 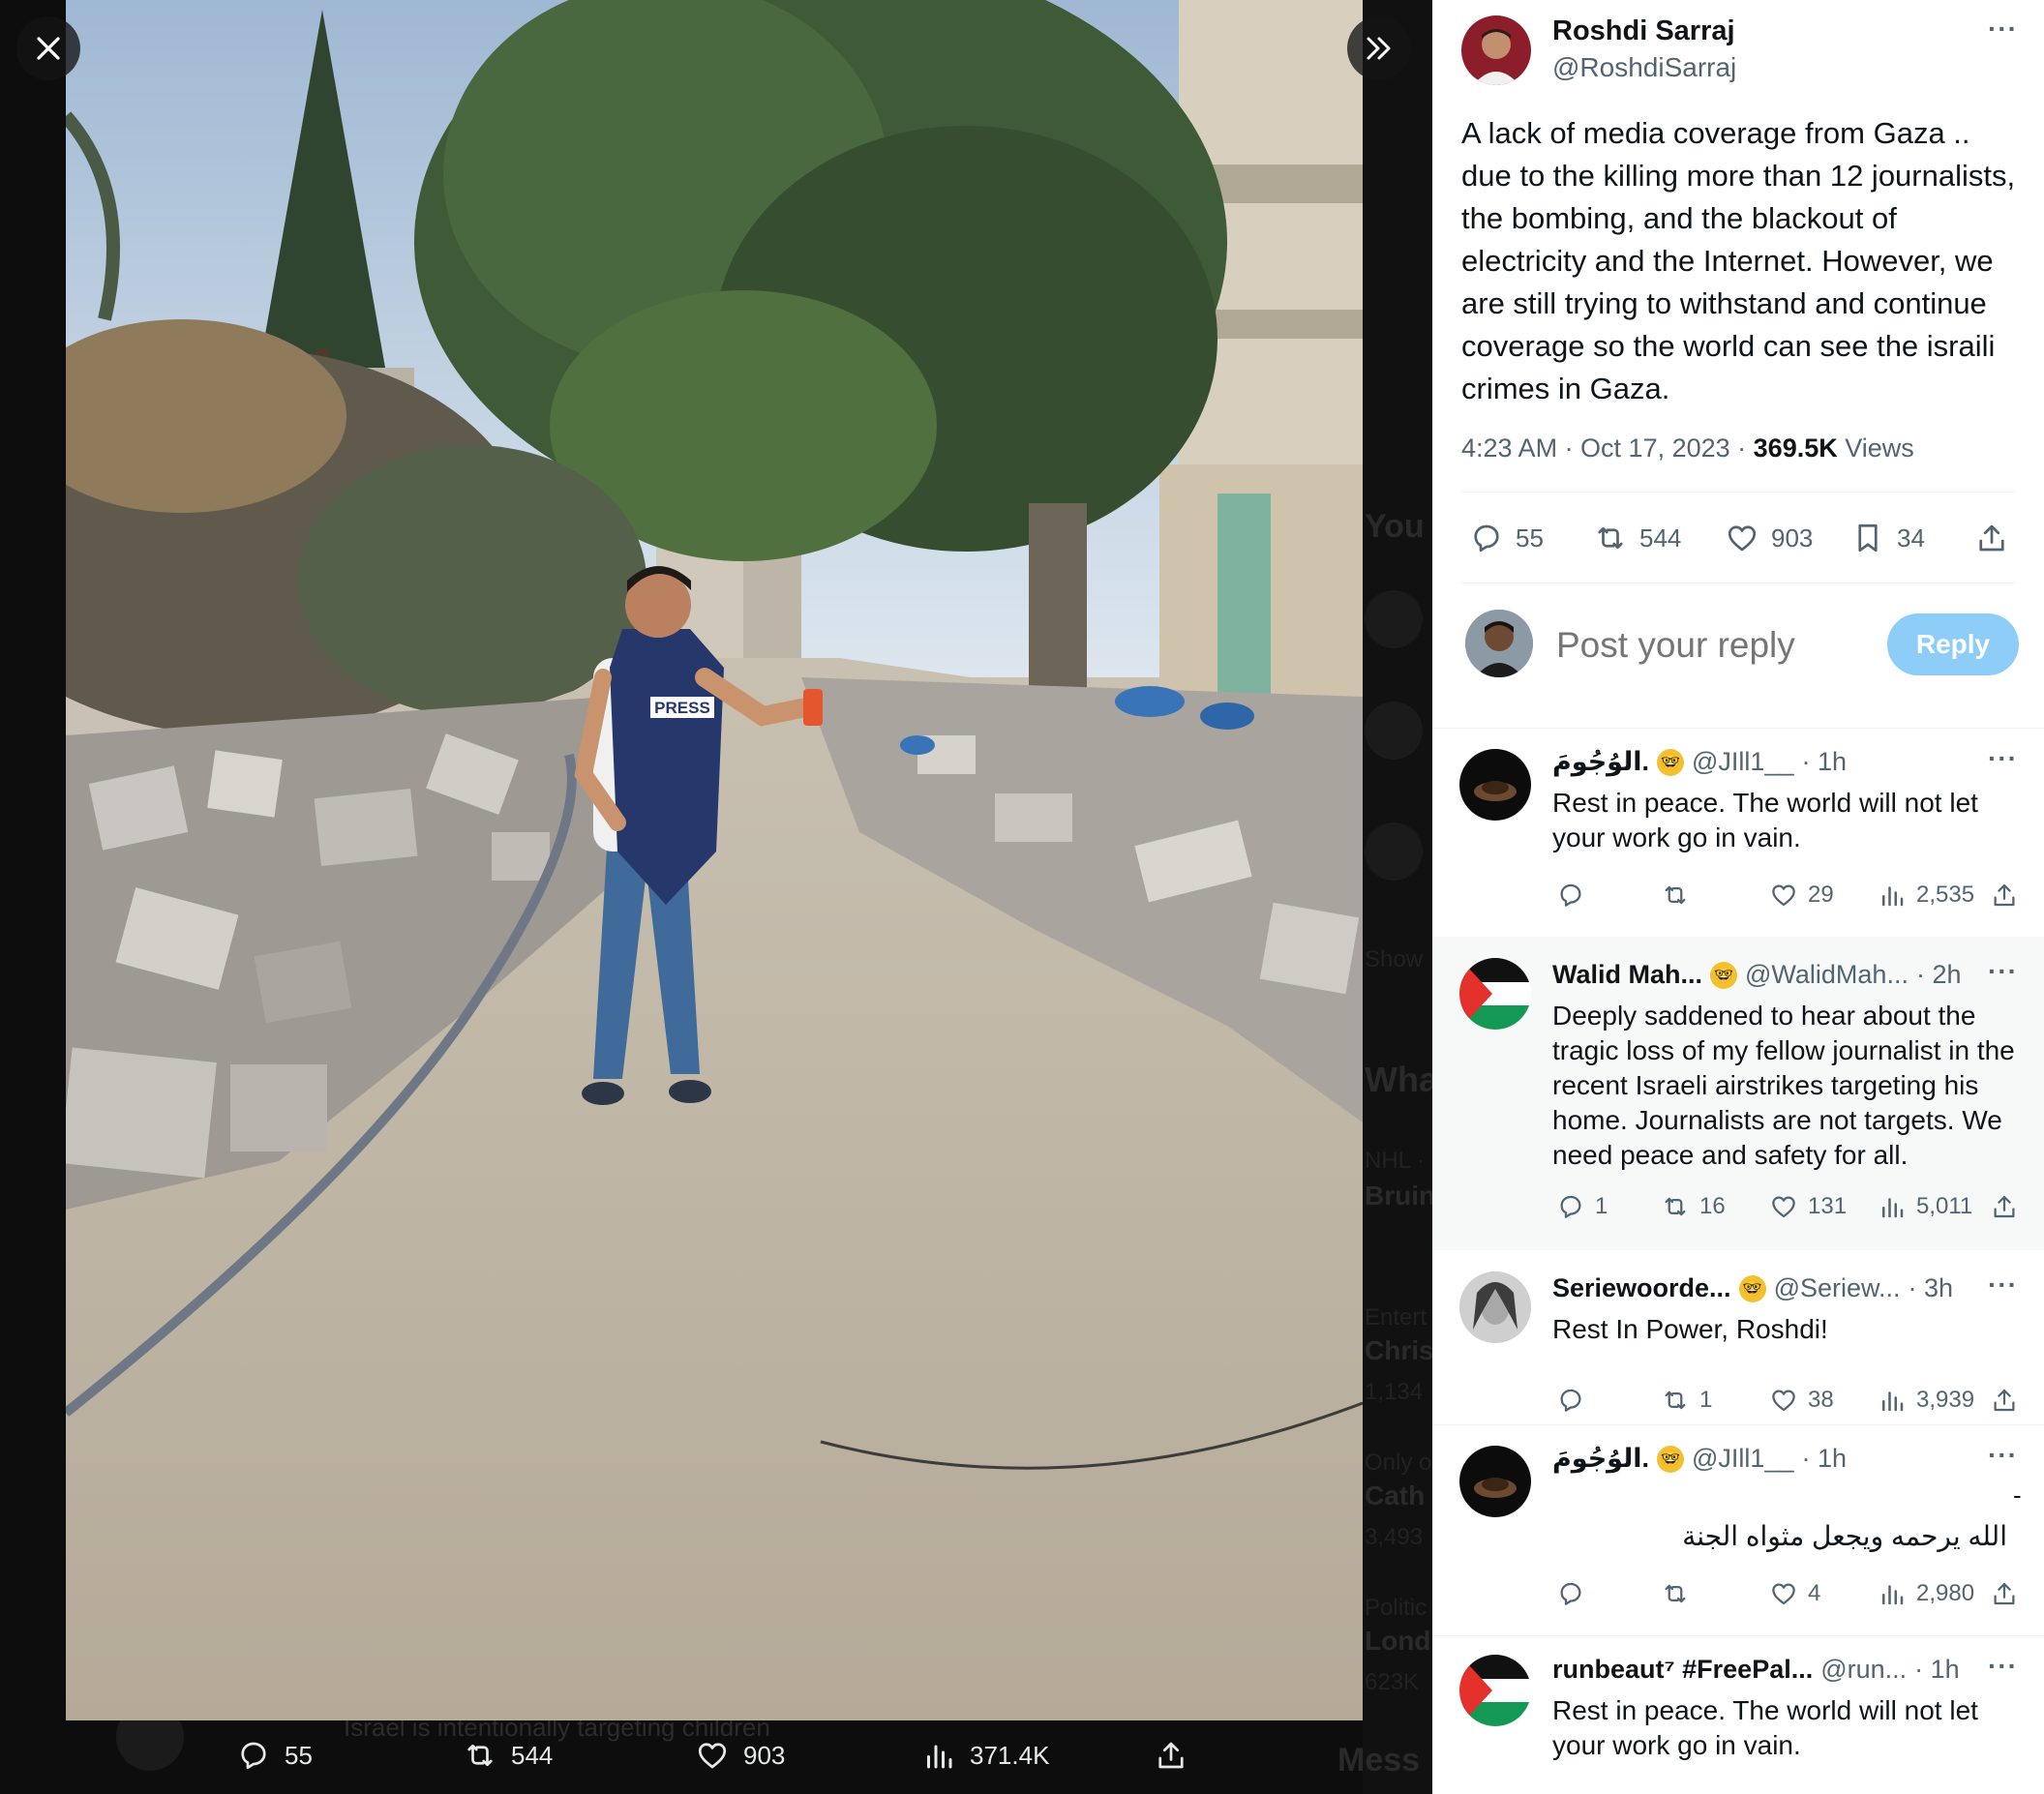 I want to click on author-avatar, so click(x=1496, y=50).